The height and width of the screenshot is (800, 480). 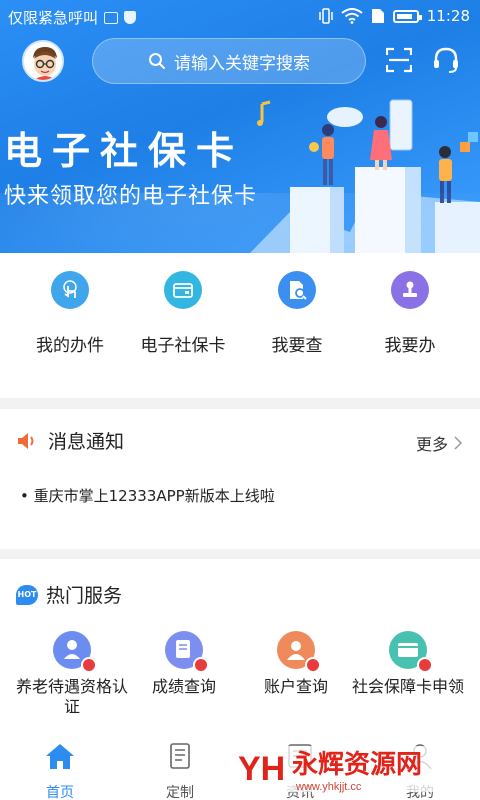 I want to click on account-query-icon, so click(x=299, y=652).